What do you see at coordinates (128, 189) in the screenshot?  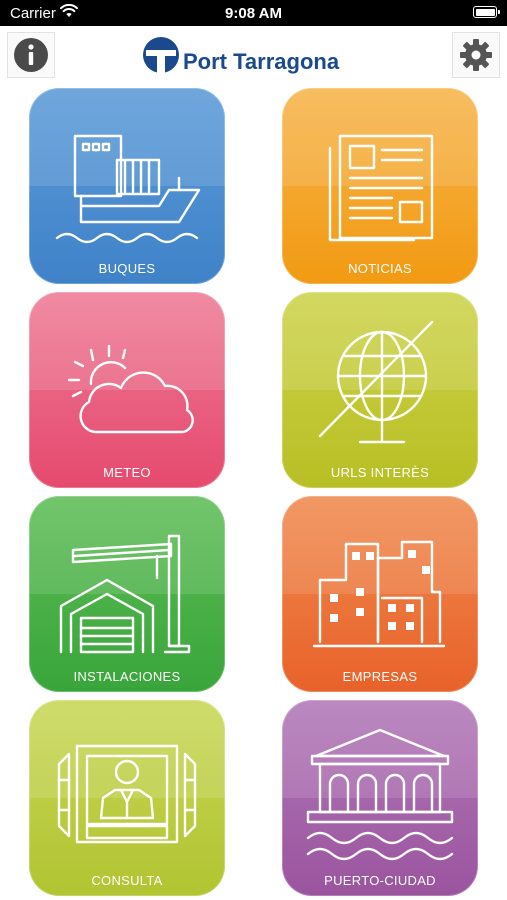 I see `ship-icon` at bounding box center [128, 189].